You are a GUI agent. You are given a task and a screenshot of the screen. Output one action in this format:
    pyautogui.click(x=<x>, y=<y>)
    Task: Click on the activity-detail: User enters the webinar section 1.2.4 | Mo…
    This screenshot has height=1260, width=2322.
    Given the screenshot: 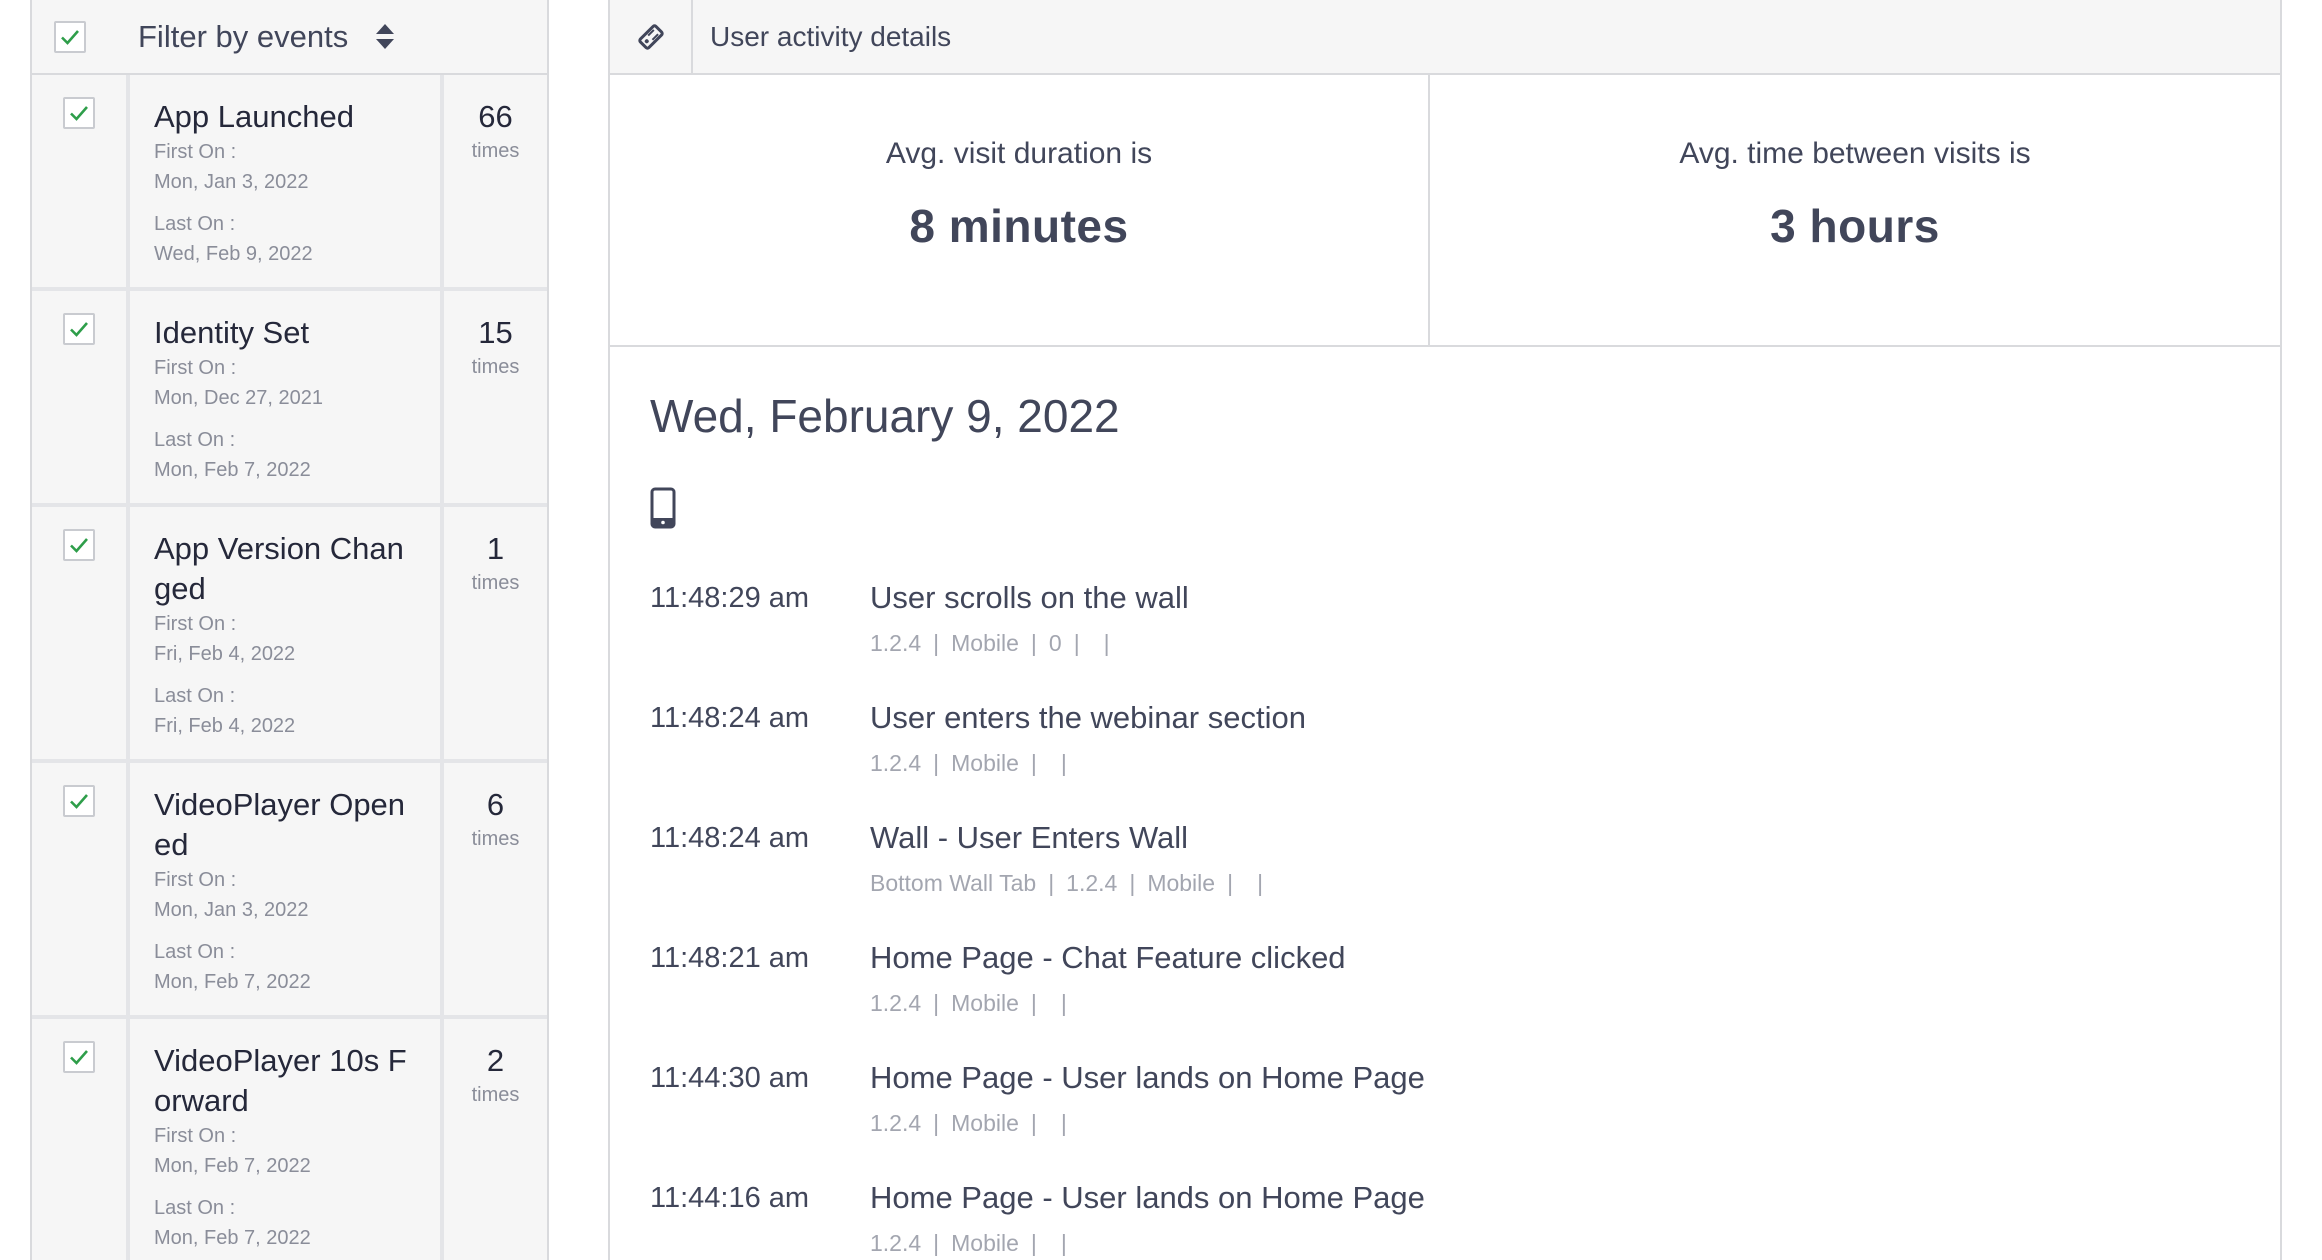 What is the action you would take?
    pyautogui.click(x=1575, y=758)
    